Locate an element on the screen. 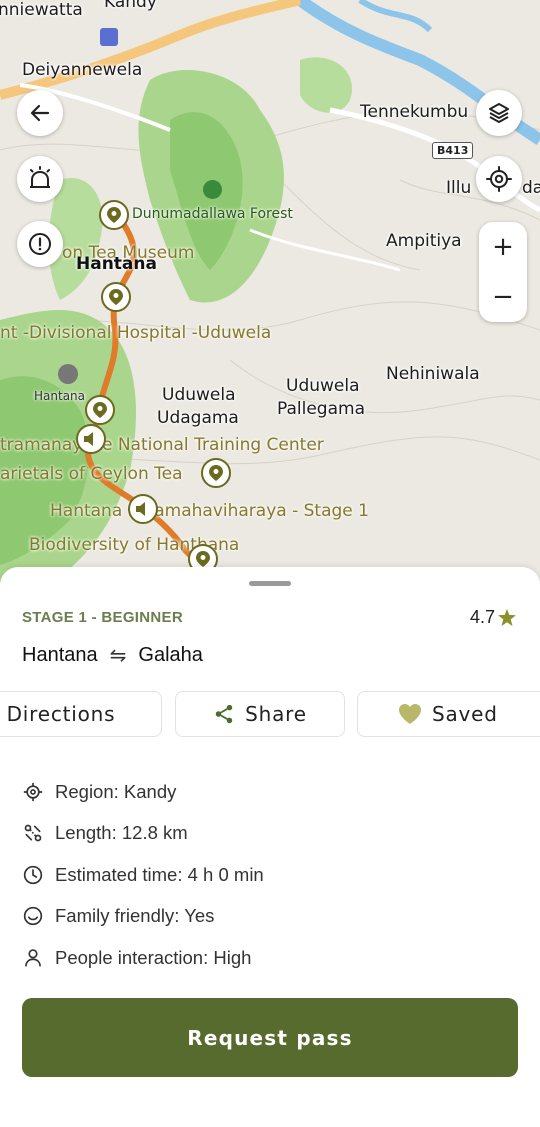 The image size is (540, 1127). layers-button is located at coordinates (499, 113).